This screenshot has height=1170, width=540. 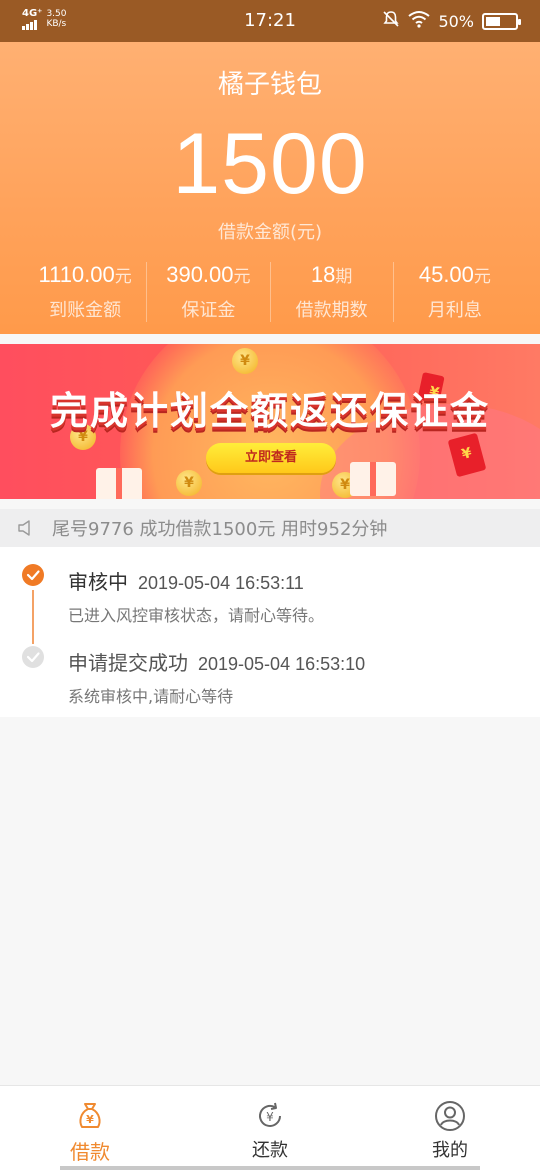 I want to click on user-icon, so click(x=450, y=1116).